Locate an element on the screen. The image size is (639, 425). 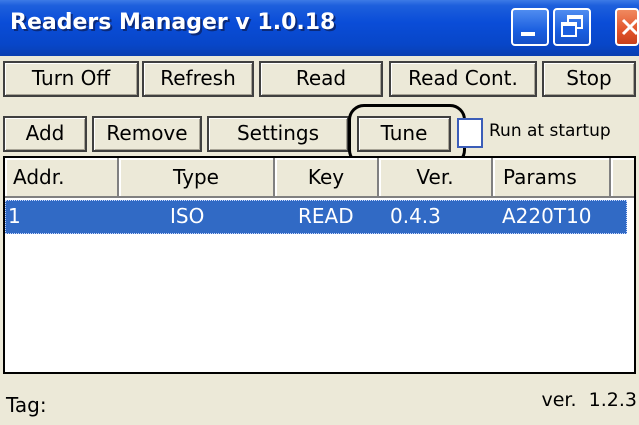
remove-button: Remove is located at coordinates (147, 134).